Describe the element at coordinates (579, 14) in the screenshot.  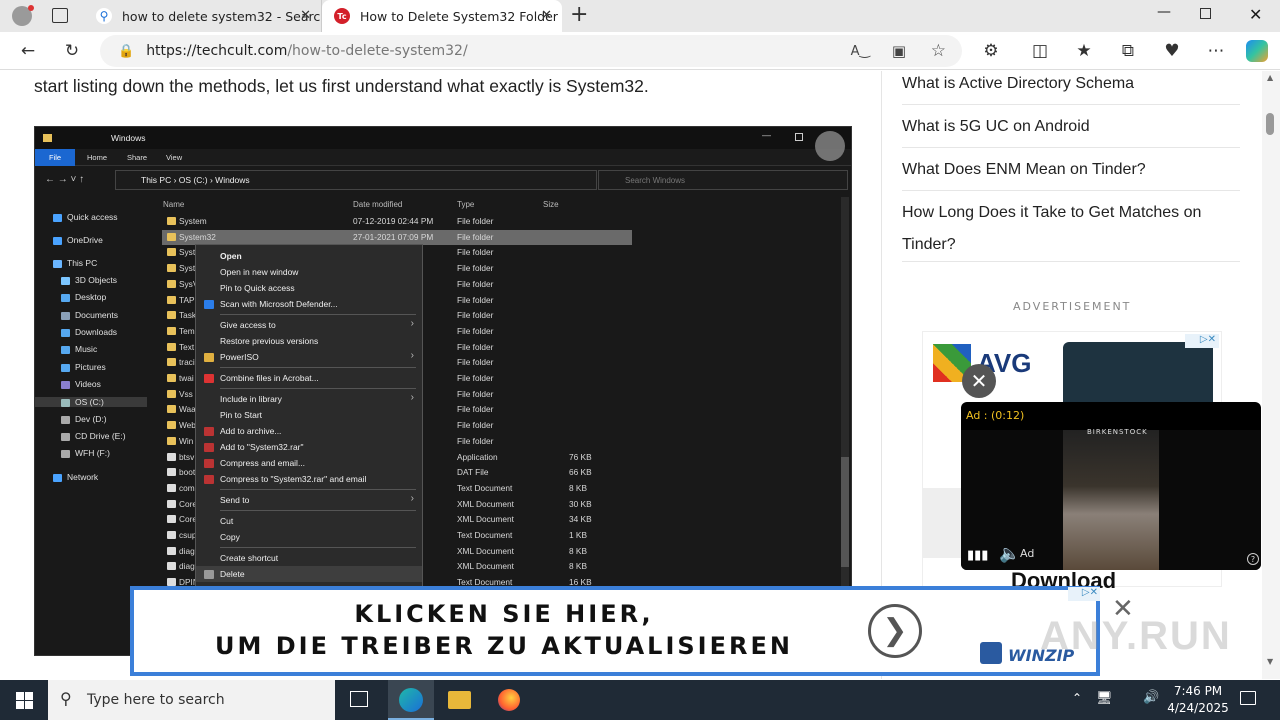
I see `new-tab-button: +` at that location.